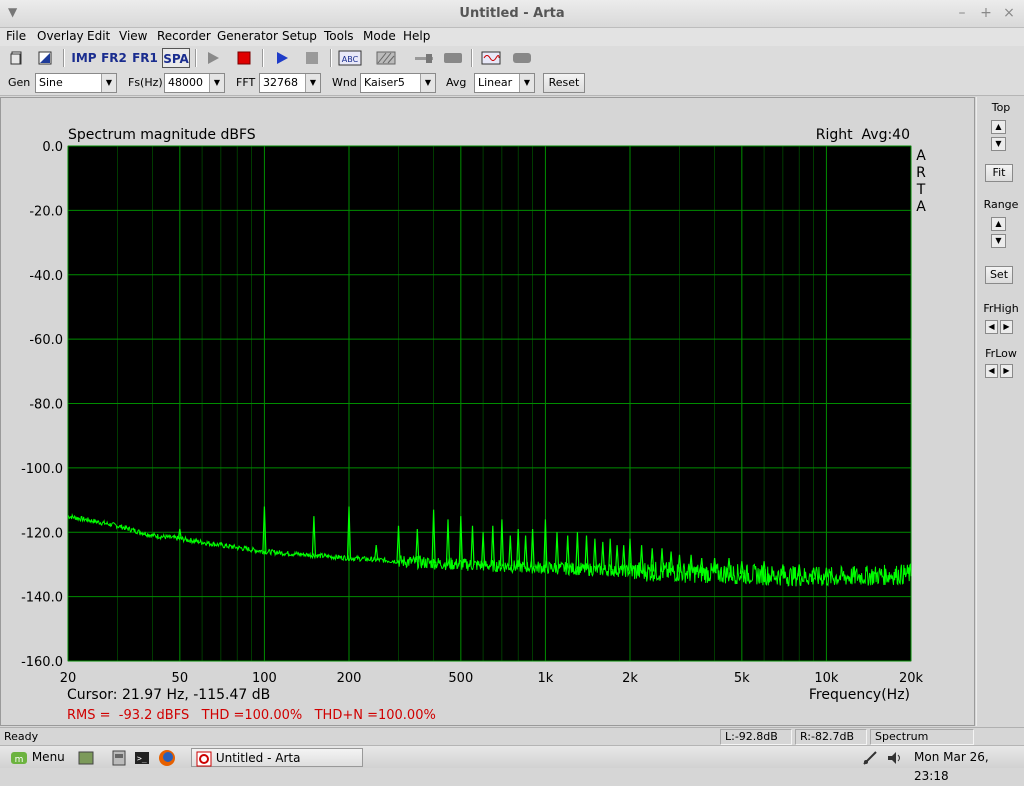  Describe the element at coordinates (114, 58) in the screenshot. I see `fr2-mode-button: FR2` at that location.